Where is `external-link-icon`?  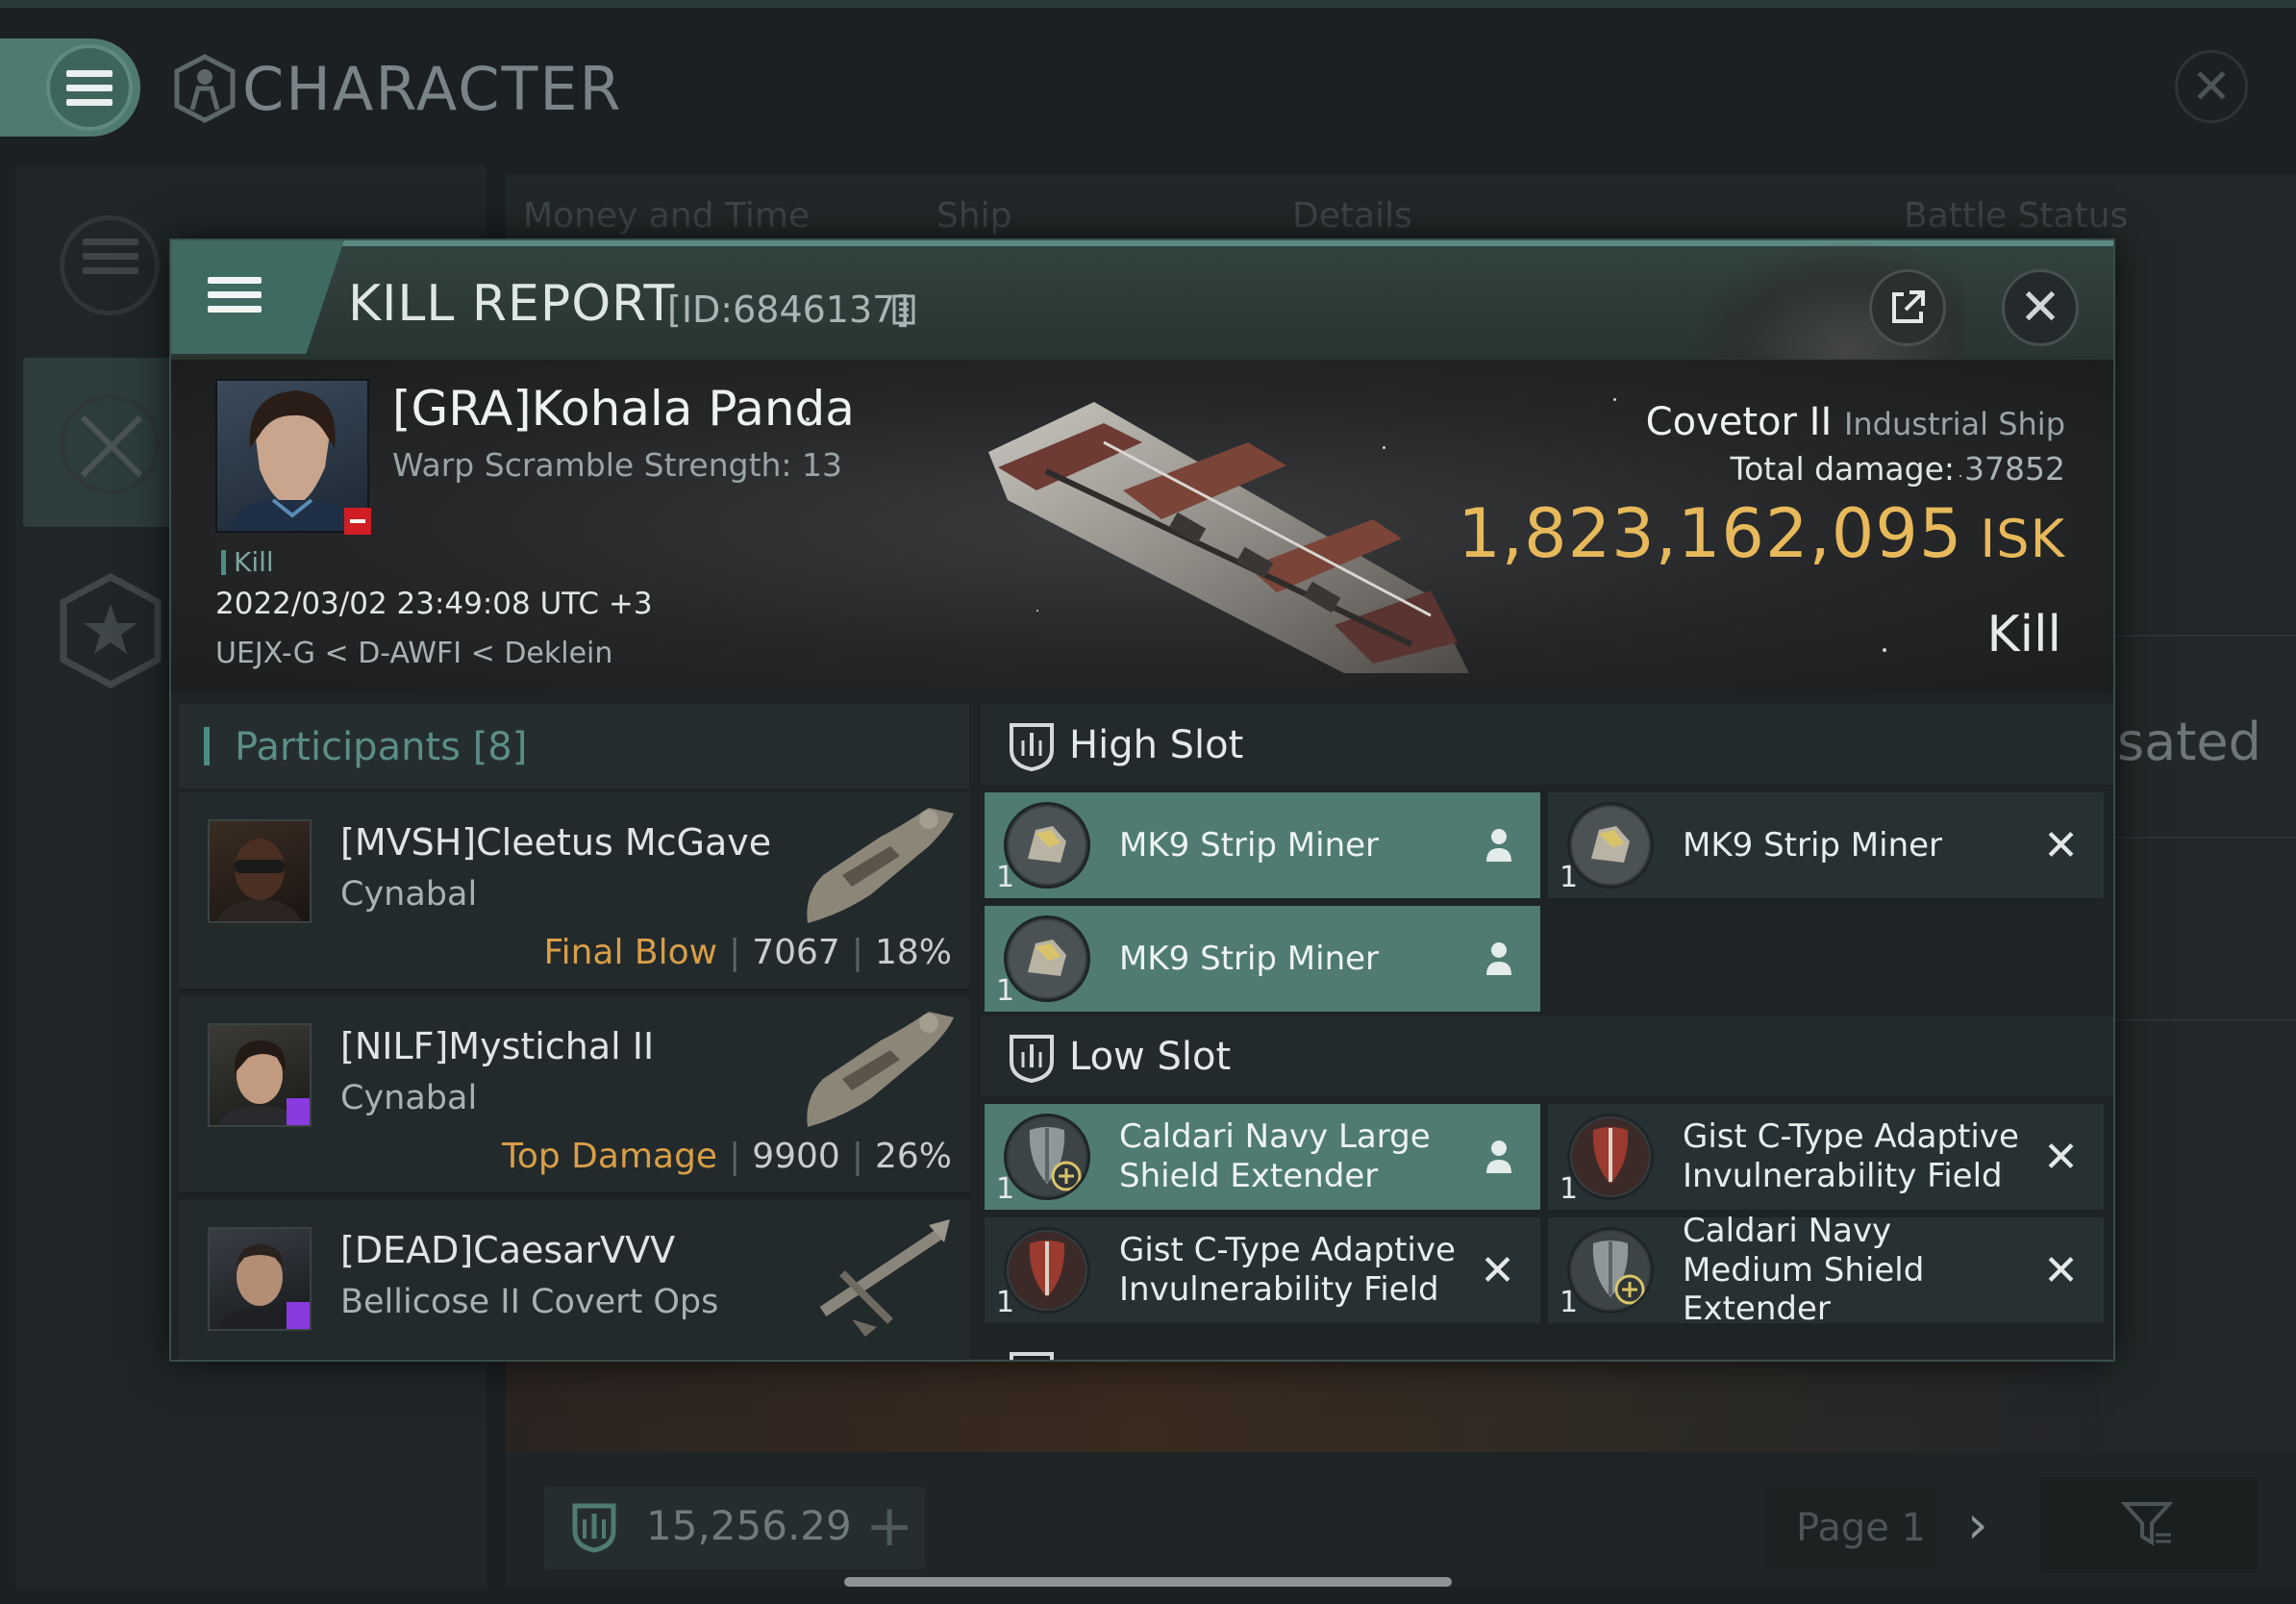 external-link-icon is located at coordinates (1908, 306).